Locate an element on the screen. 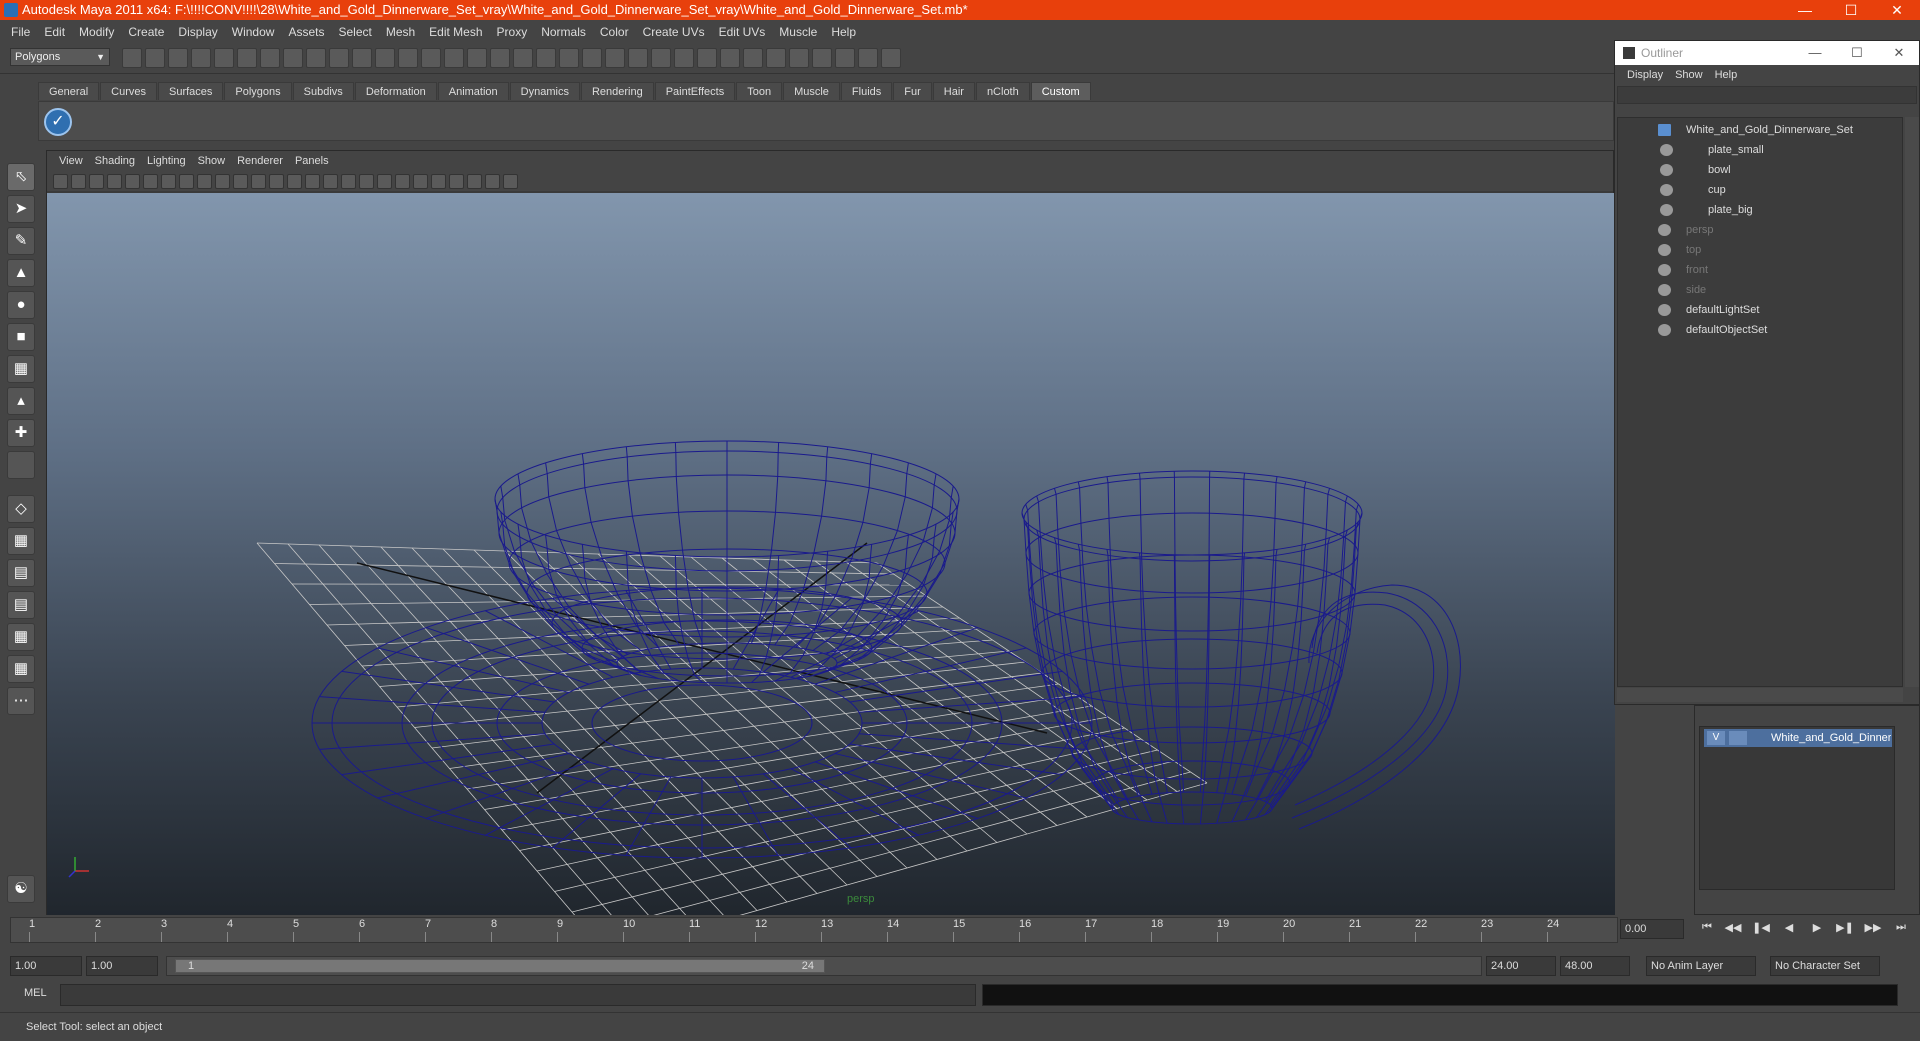  persp-outliner-layout-icon: ▤ is located at coordinates (21, 573).